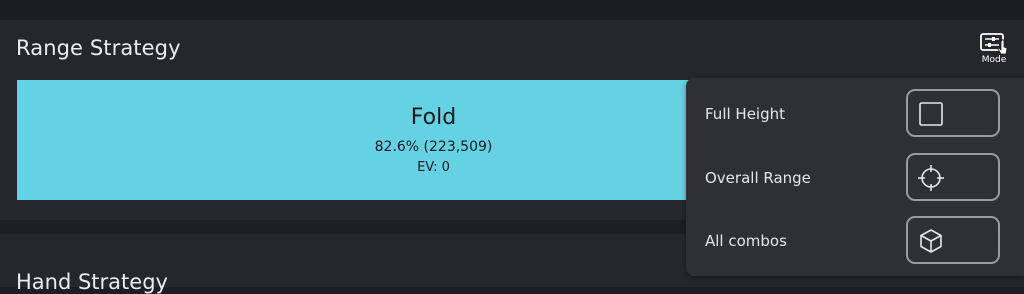 The image size is (1024, 294). Describe the element at coordinates (98, 48) in the screenshot. I see `range-strategy-title: Range Strategy` at that location.